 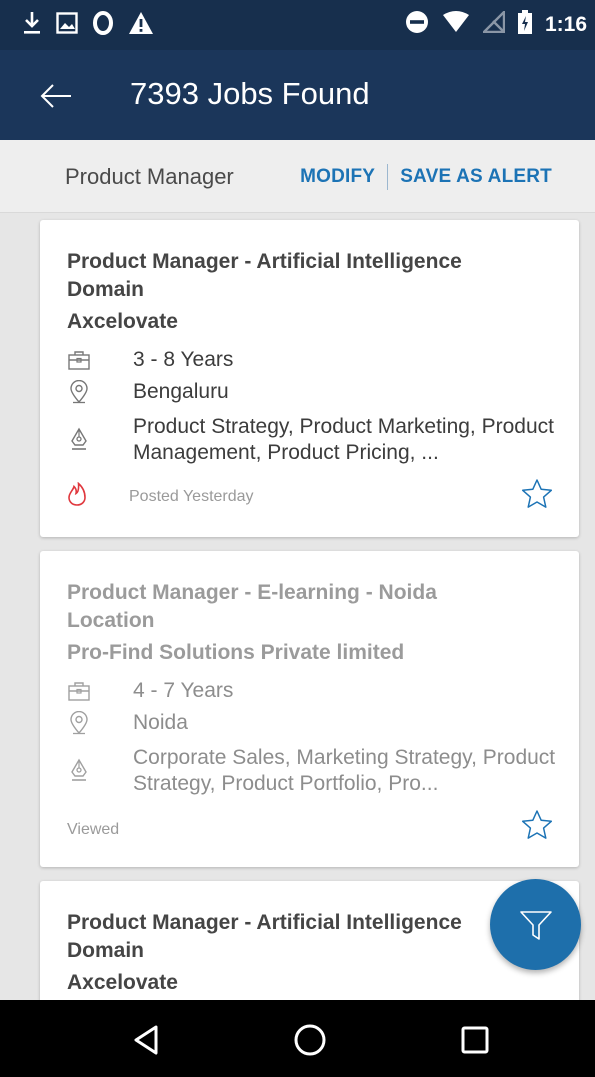 What do you see at coordinates (88, 25) in the screenshot?
I see `status-left-icons` at bounding box center [88, 25].